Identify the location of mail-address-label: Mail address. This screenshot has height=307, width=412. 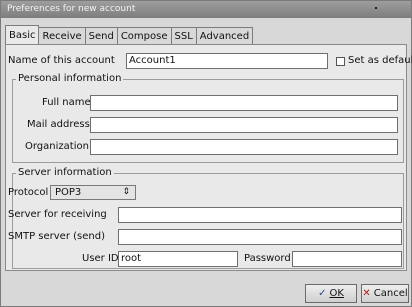
(58, 124).